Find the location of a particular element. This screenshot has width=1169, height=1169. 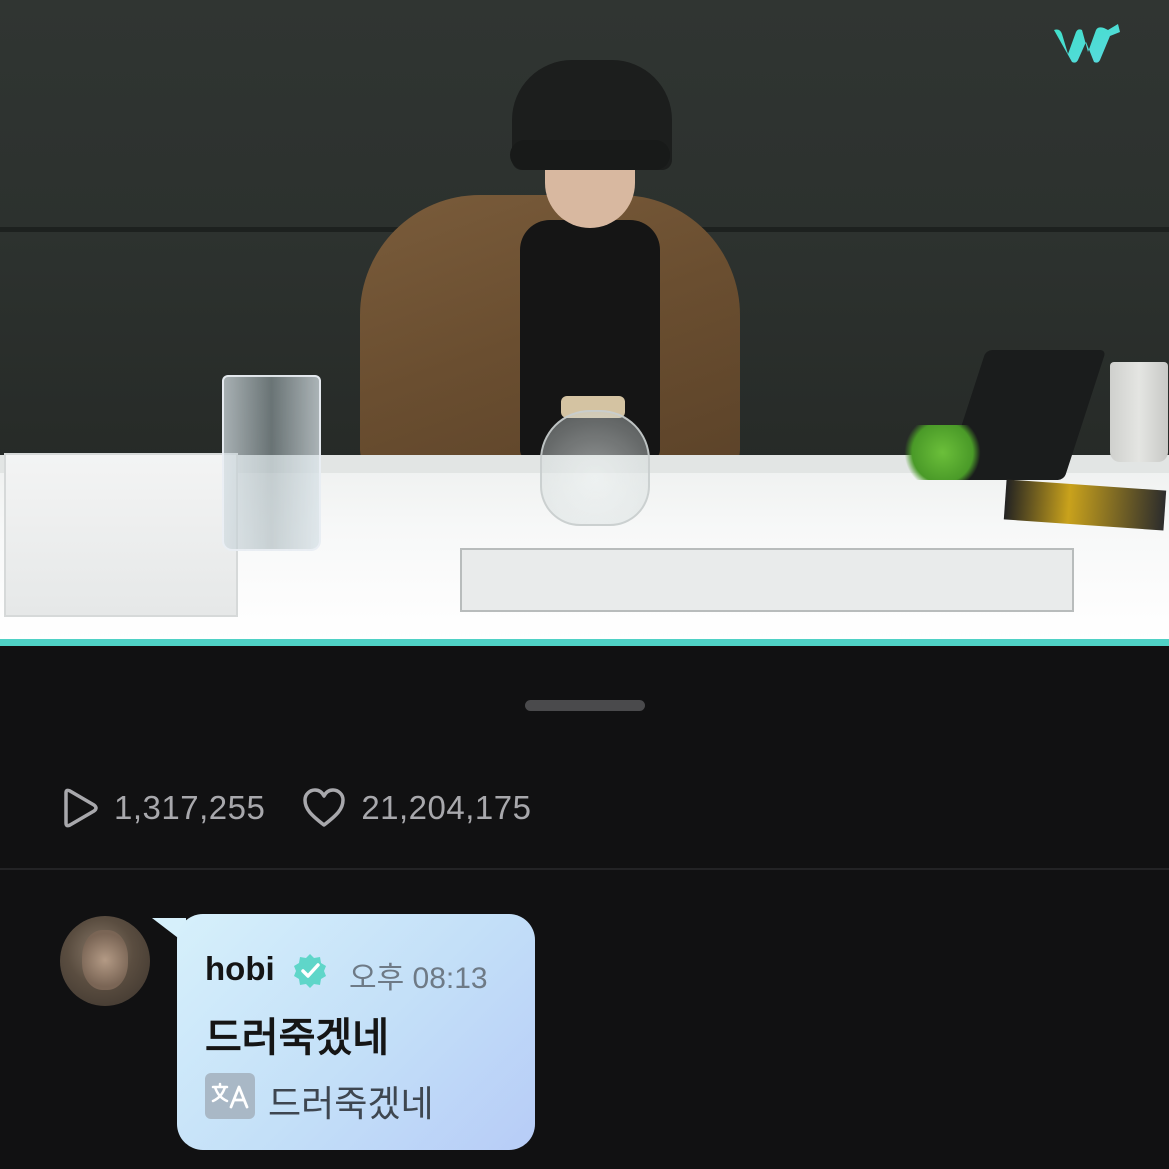

section-divider is located at coordinates (584, 869).